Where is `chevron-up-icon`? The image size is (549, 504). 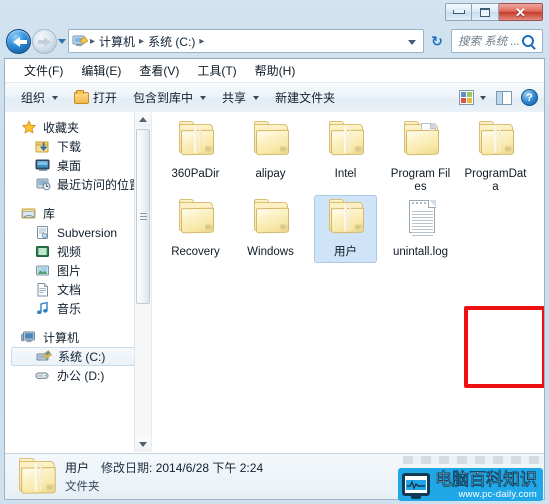 chevron-up-icon is located at coordinates (143, 119).